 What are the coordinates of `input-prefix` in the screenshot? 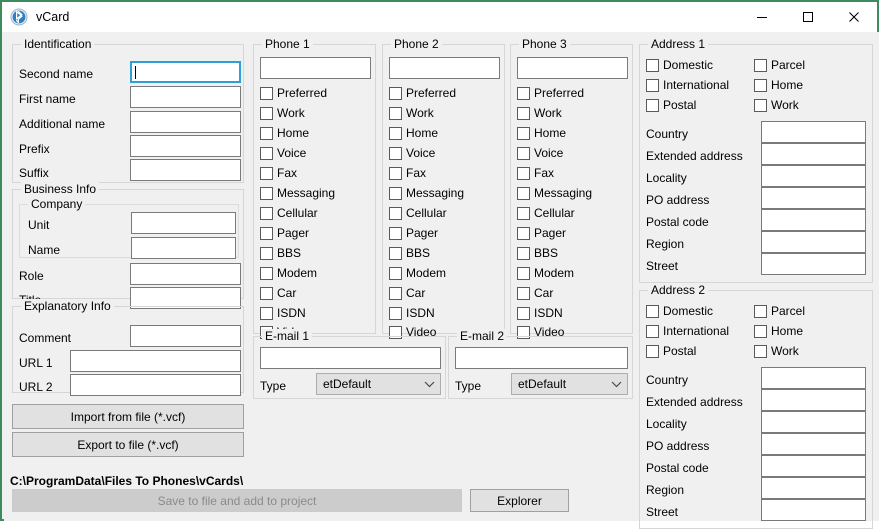 It's located at (185, 146).